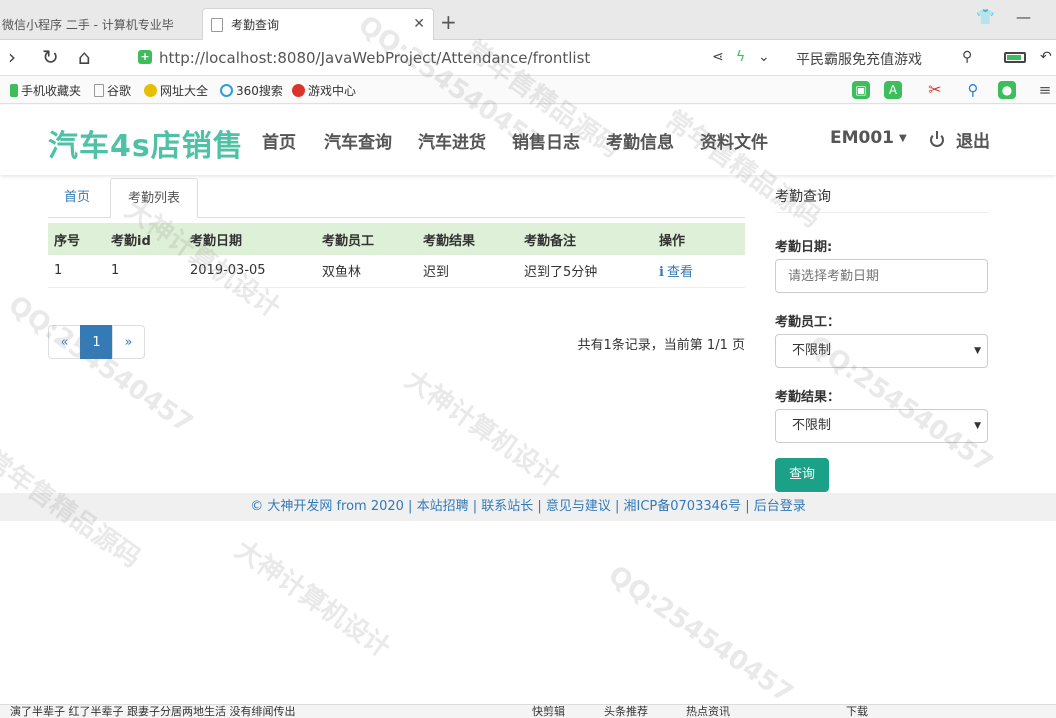 The image size is (1056, 718). What do you see at coordinates (903, 138) in the screenshot?
I see `caret-down-icon: ▼` at bounding box center [903, 138].